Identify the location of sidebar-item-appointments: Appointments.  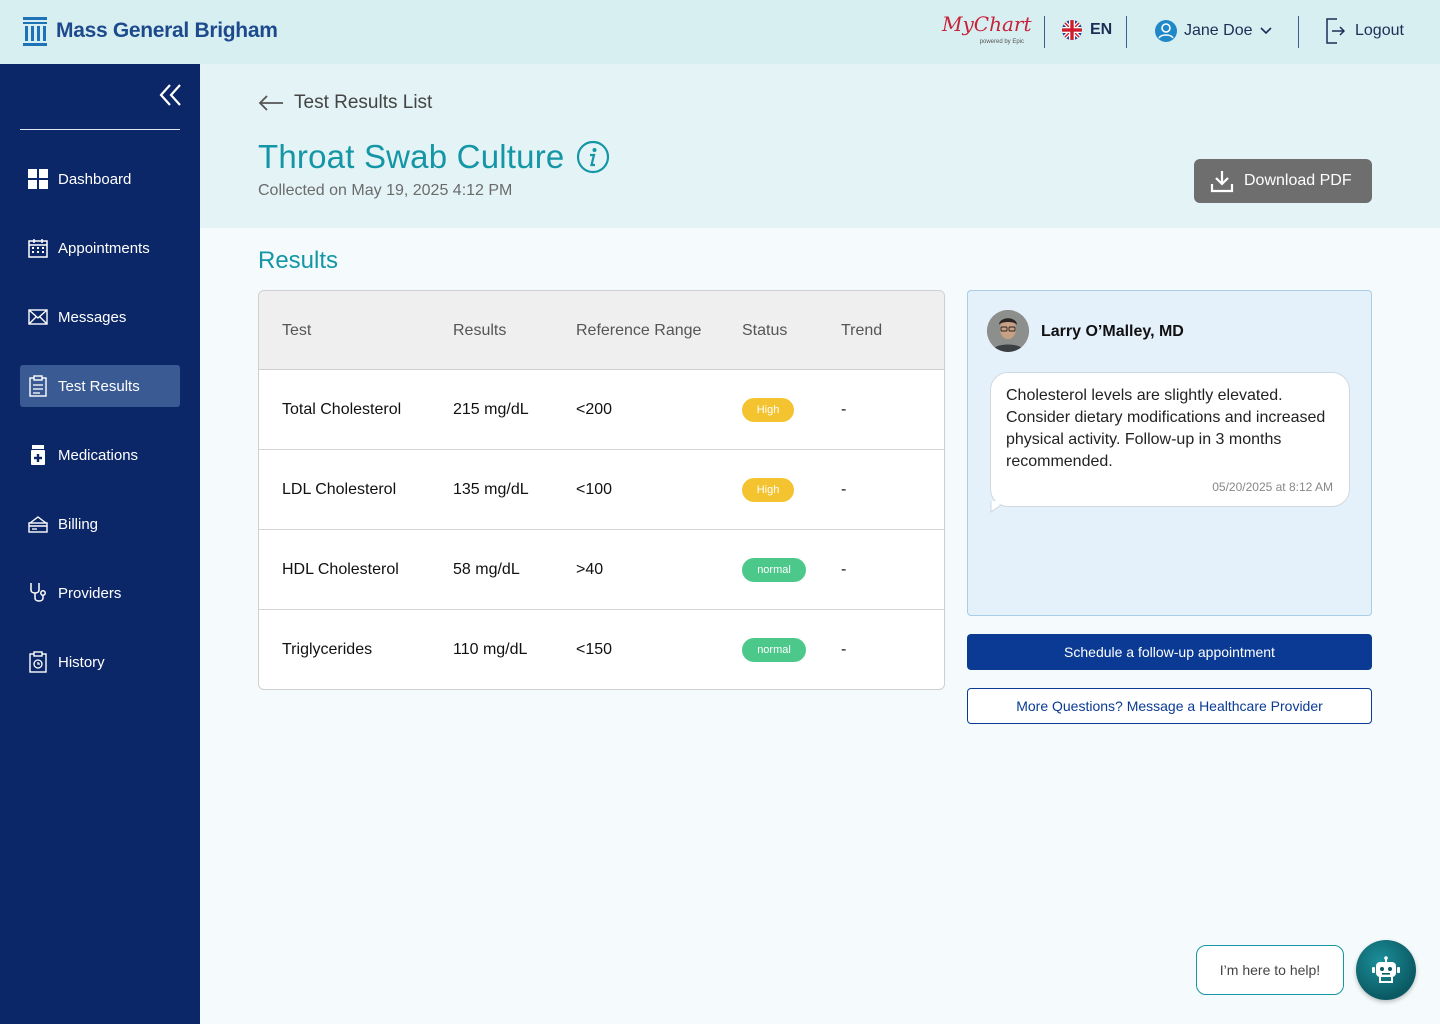
(100, 248).